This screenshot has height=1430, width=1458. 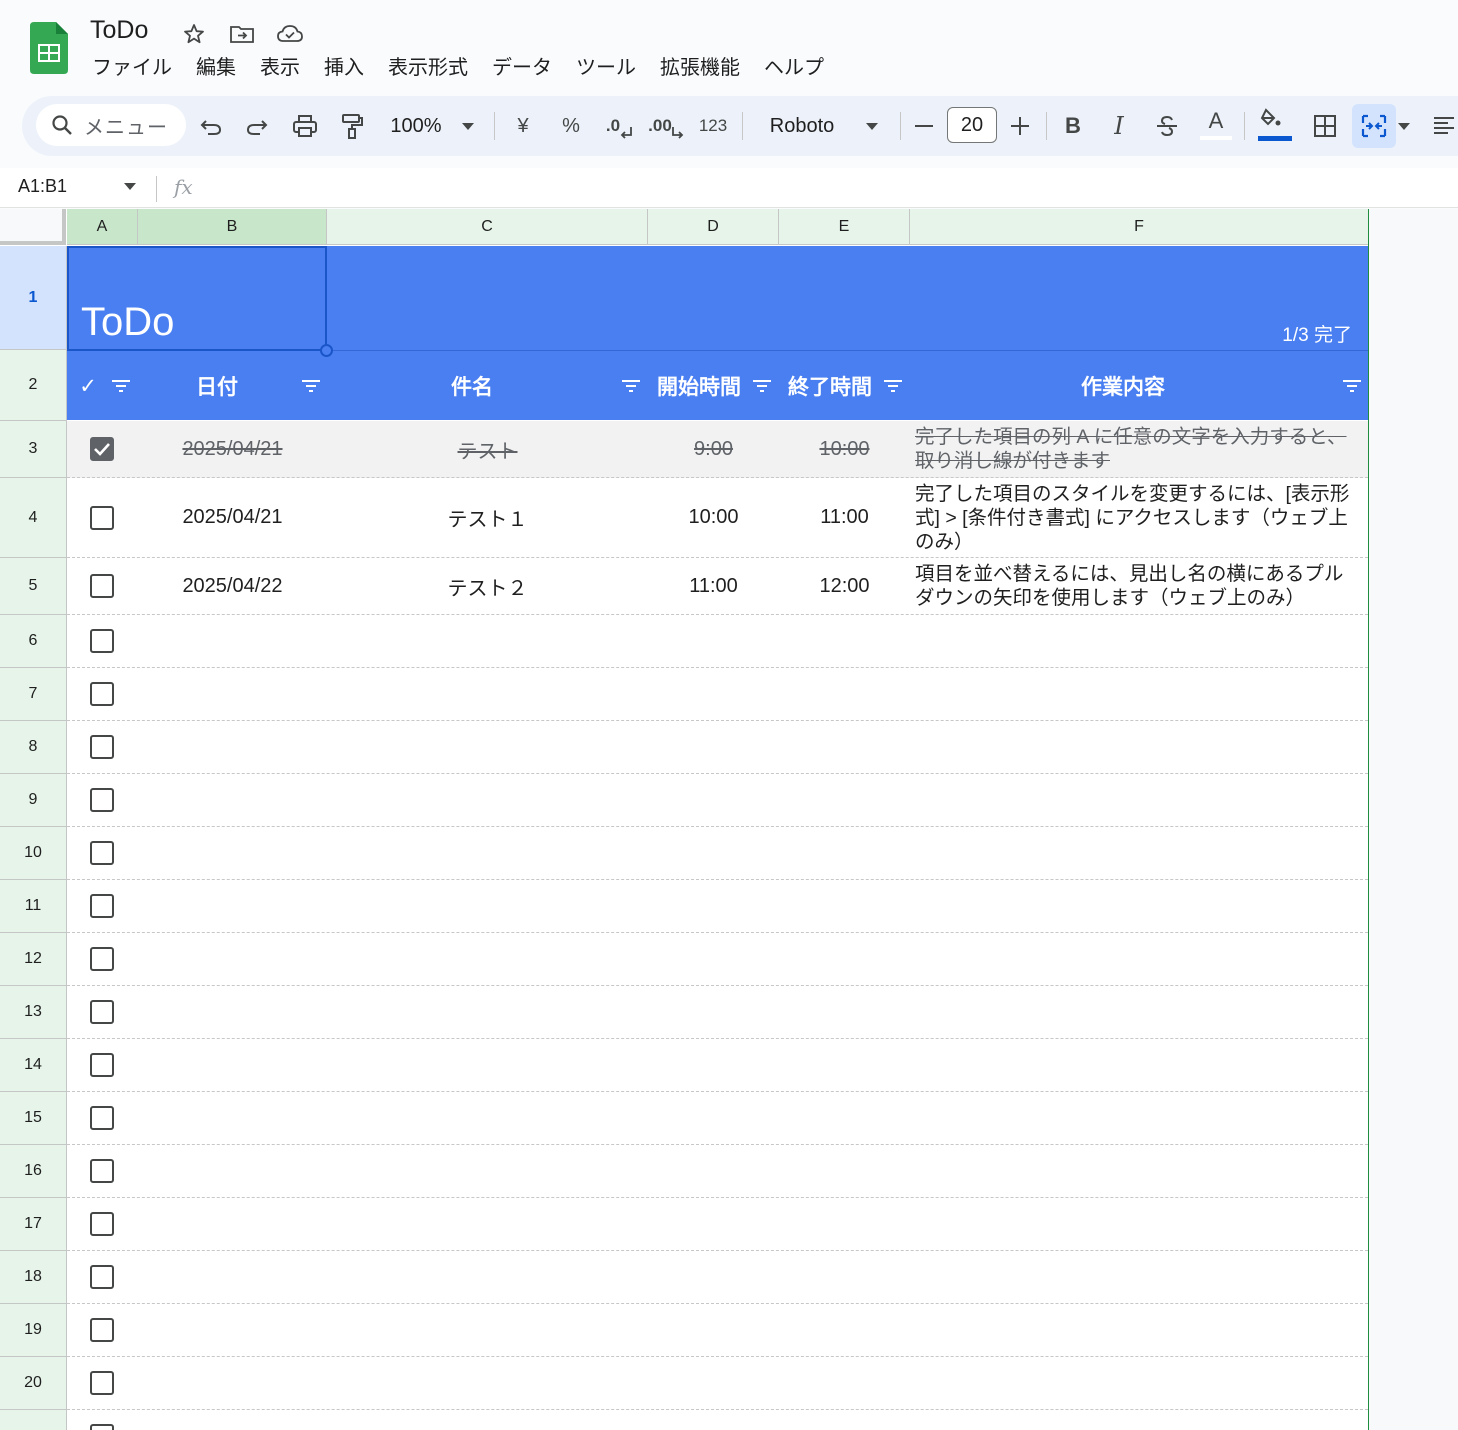 I want to click on column-header-e: E, so click(x=844, y=227).